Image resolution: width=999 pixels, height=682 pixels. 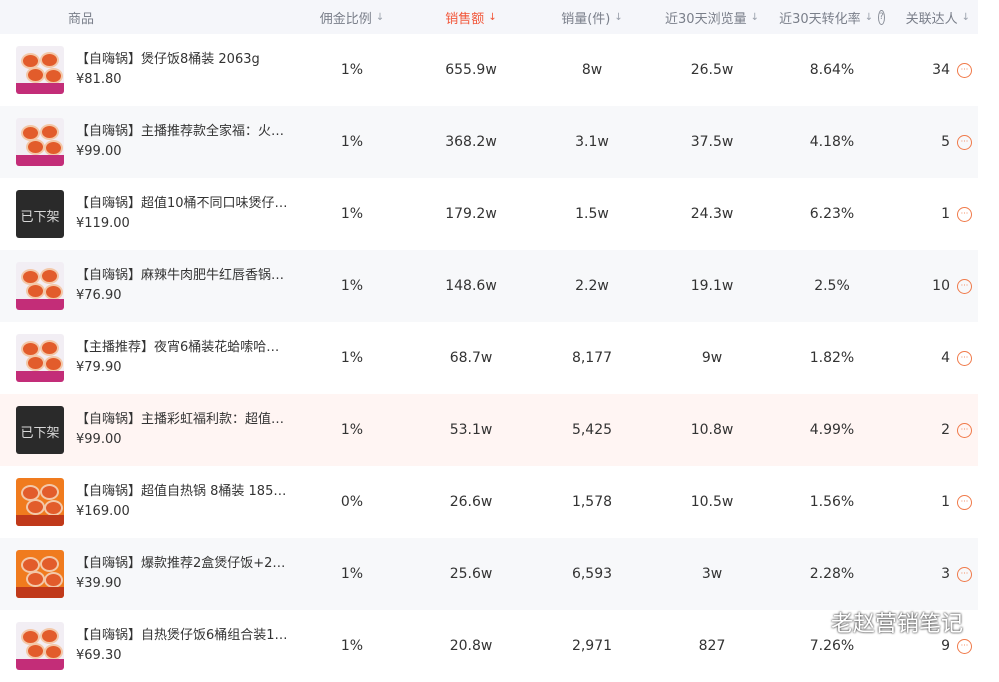 I want to click on conversion-30d: 4.99%, so click(x=832, y=430).